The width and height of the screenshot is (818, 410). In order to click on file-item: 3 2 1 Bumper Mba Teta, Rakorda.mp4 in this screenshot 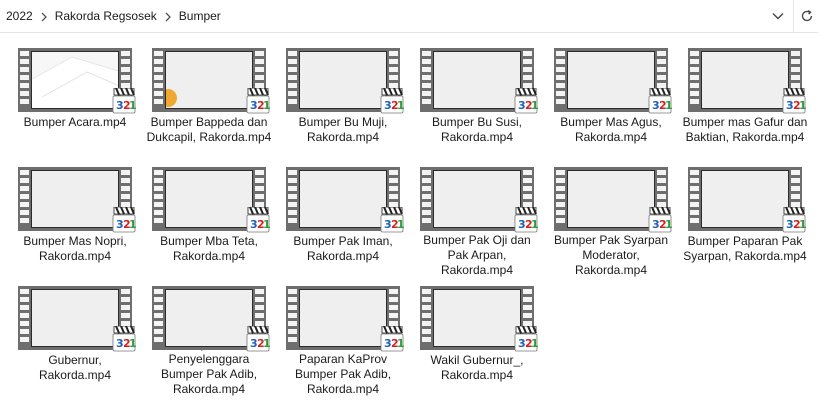, I will do `click(209, 218)`.